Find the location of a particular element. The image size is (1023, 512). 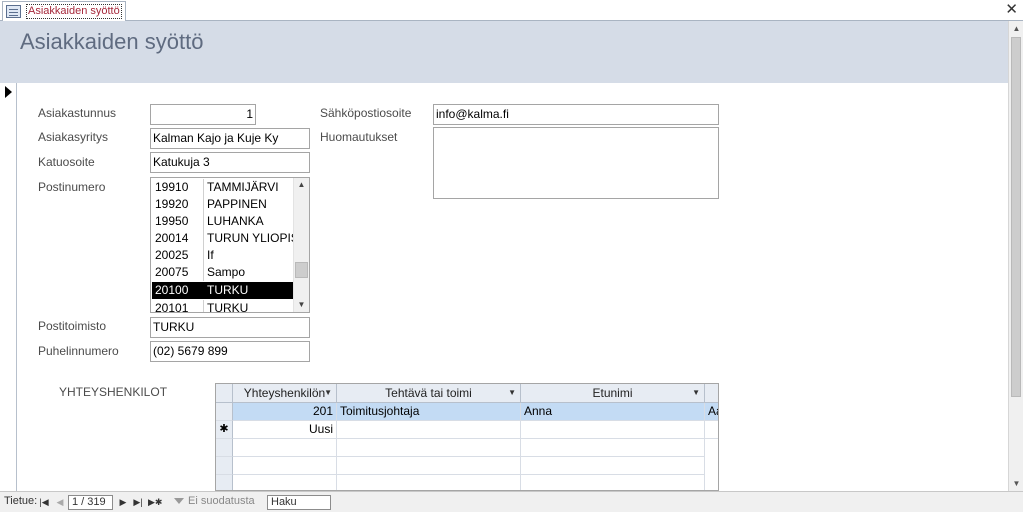

list-item: 19920 PAPPINEN is located at coordinates (223, 204).